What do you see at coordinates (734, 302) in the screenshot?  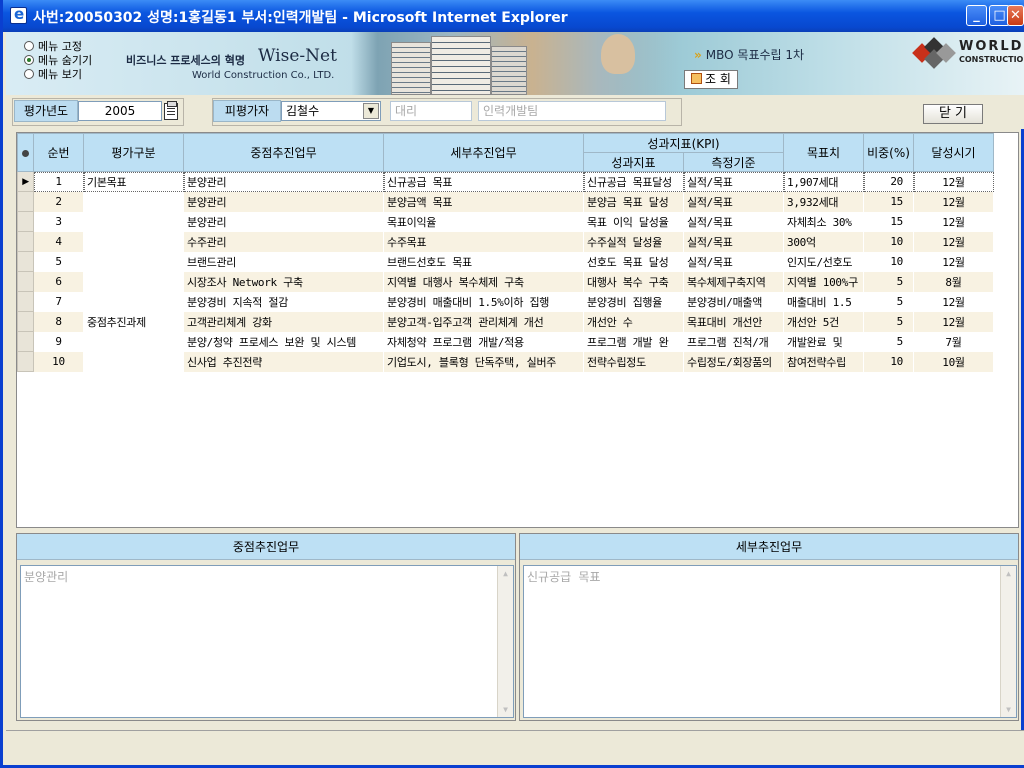 I see `cell-kpi-criteria: 분양경비/매출액` at bounding box center [734, 302].